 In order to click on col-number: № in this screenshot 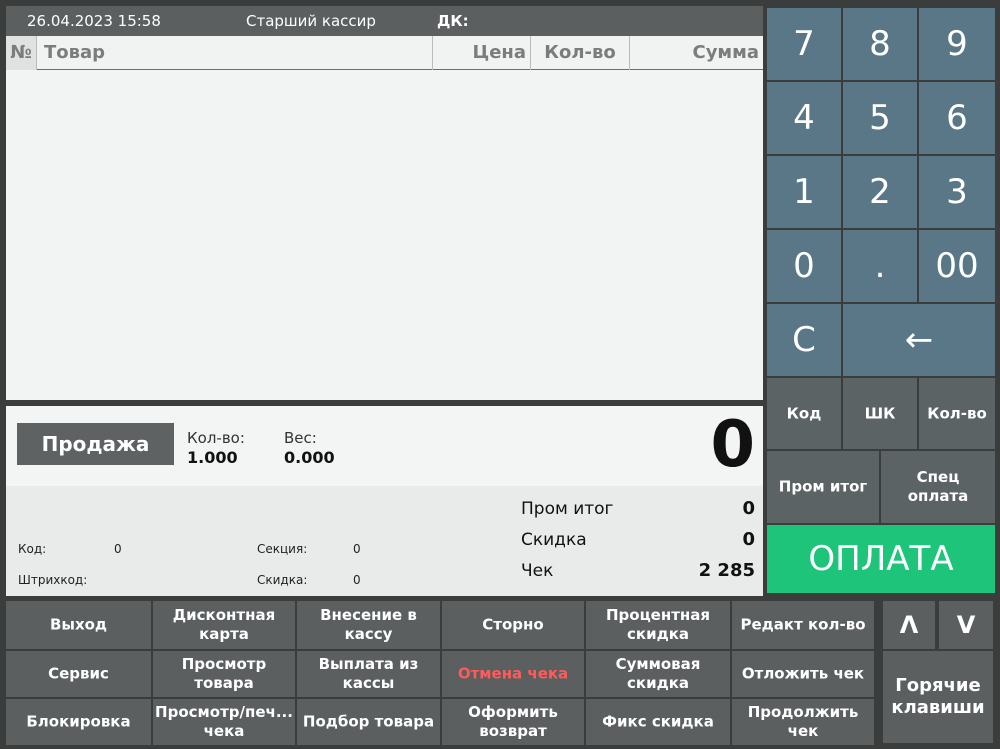, I will do `click(21, 53)`.